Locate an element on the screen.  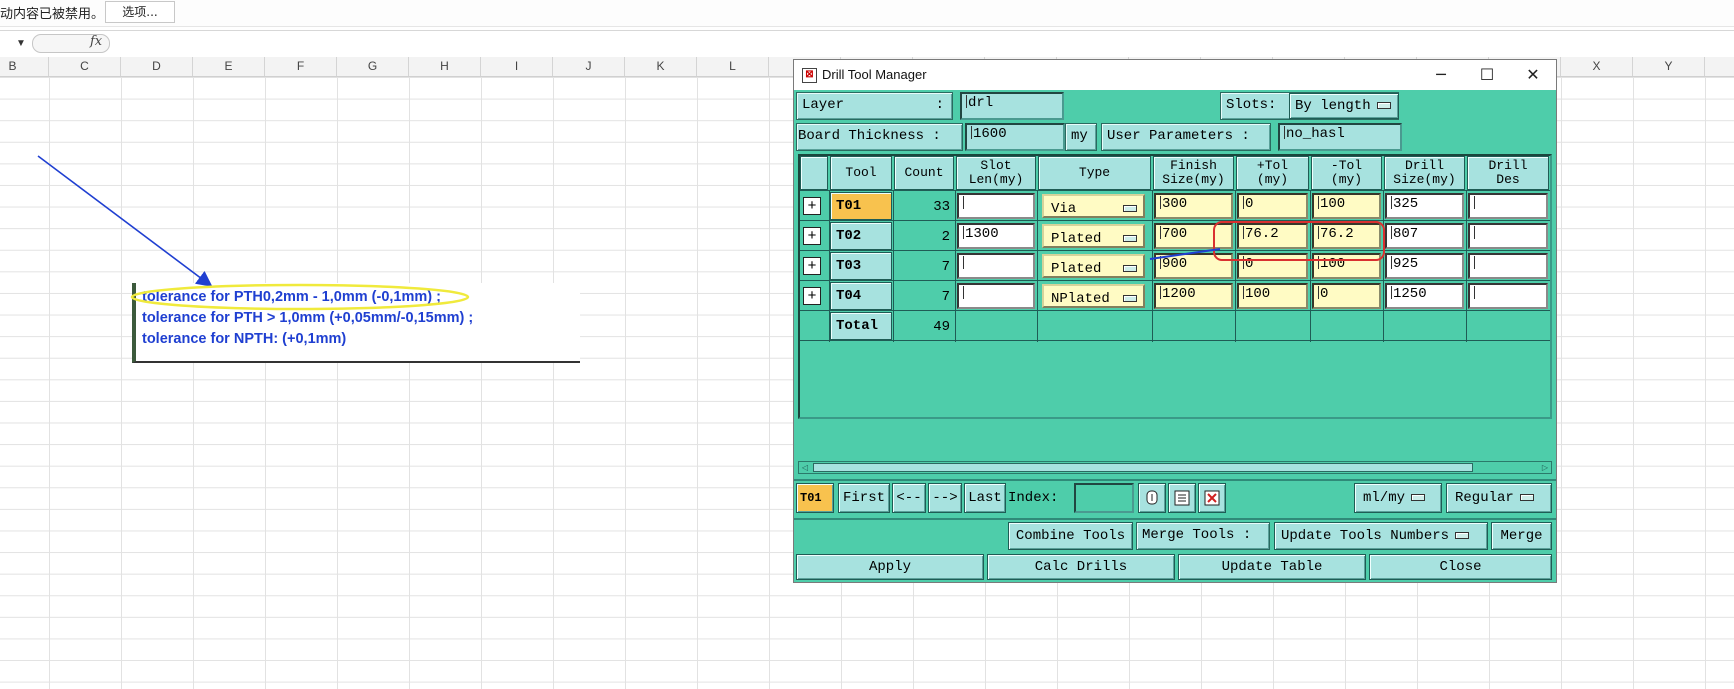
slot-length-input: 1300 is located at coordinates (996, 236).